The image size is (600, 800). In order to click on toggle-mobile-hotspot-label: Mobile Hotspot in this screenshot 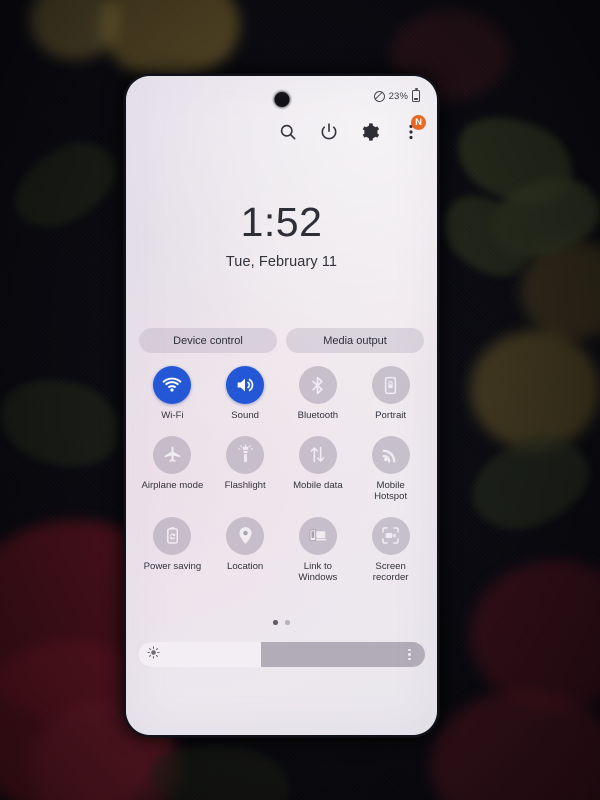, I will do `click(391, 491)`.